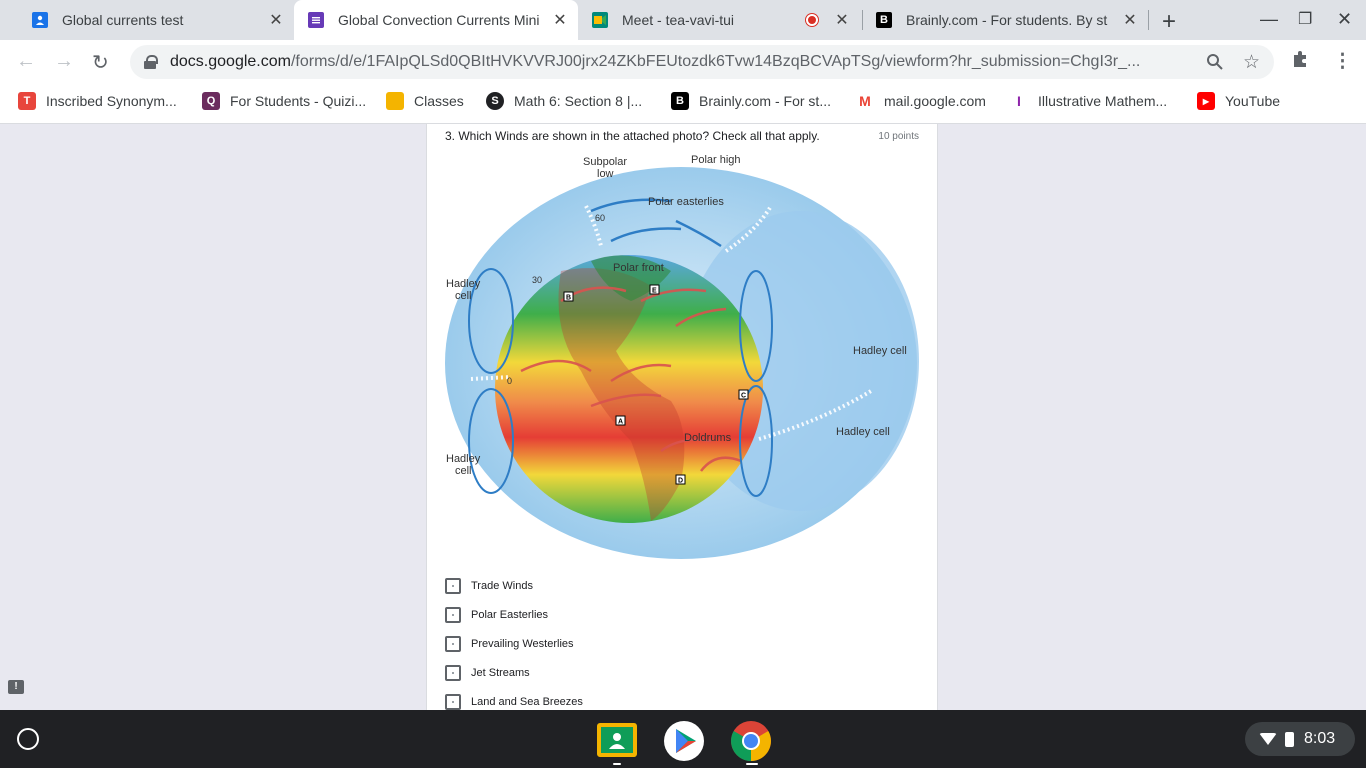 This screenshot has height=768, width=1366. What do you see at coordinates (620, 422) in the screenshot?
I see `marker-a: A` at bounding box center [620, 422].